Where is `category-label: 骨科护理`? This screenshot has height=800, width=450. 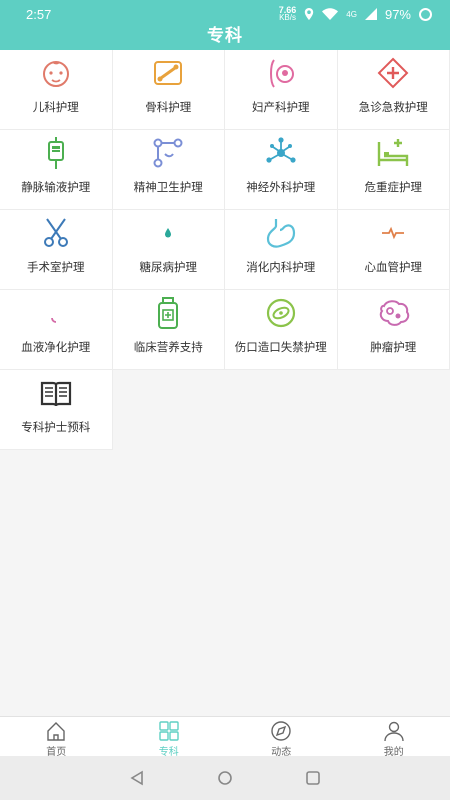 category-label: 骨科护理 is located at coordinates (168, 108).